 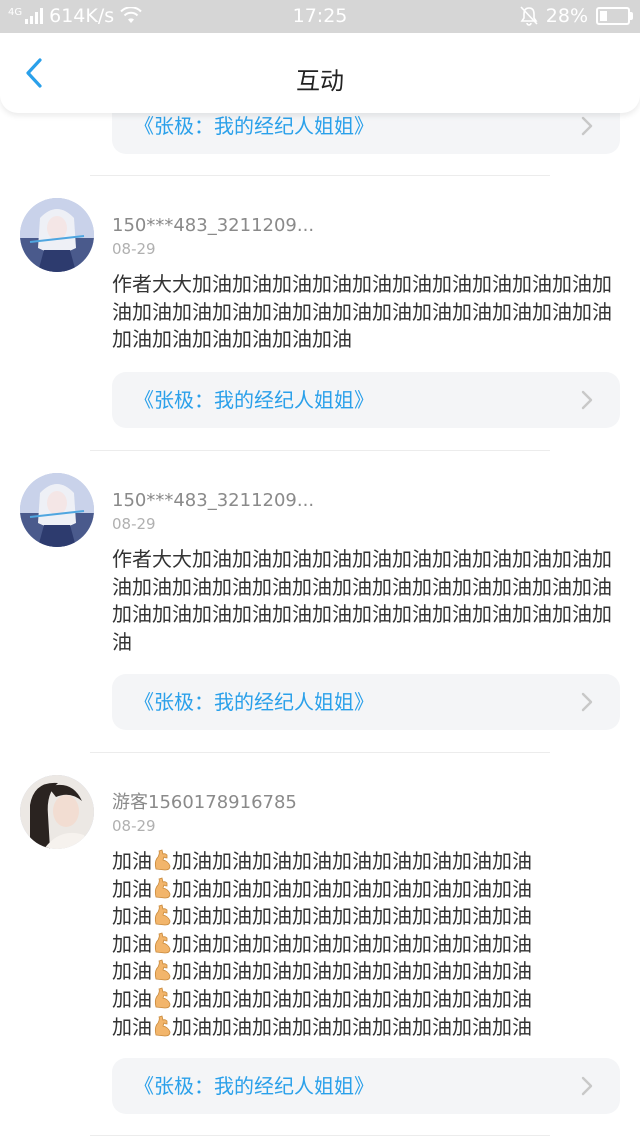 I want to click on bell-muted-icon, so click(x=529, y=16).